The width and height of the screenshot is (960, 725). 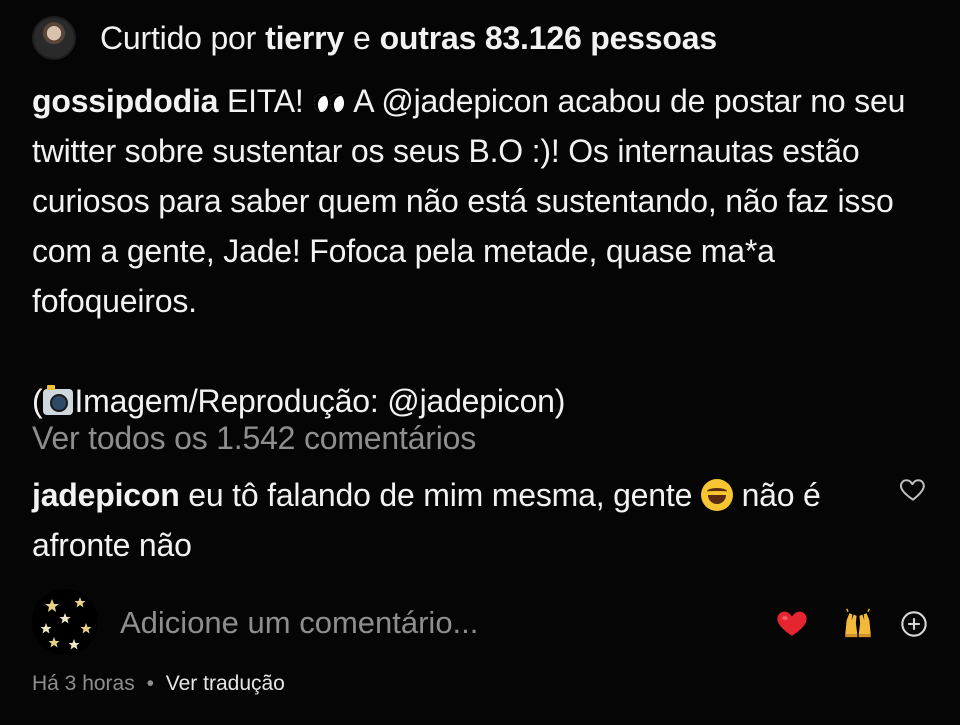 What do you see at coordinates (125, 101) in the screenshot?
I see `caption-username: gossipdodia` at bounding box center [125, 101].